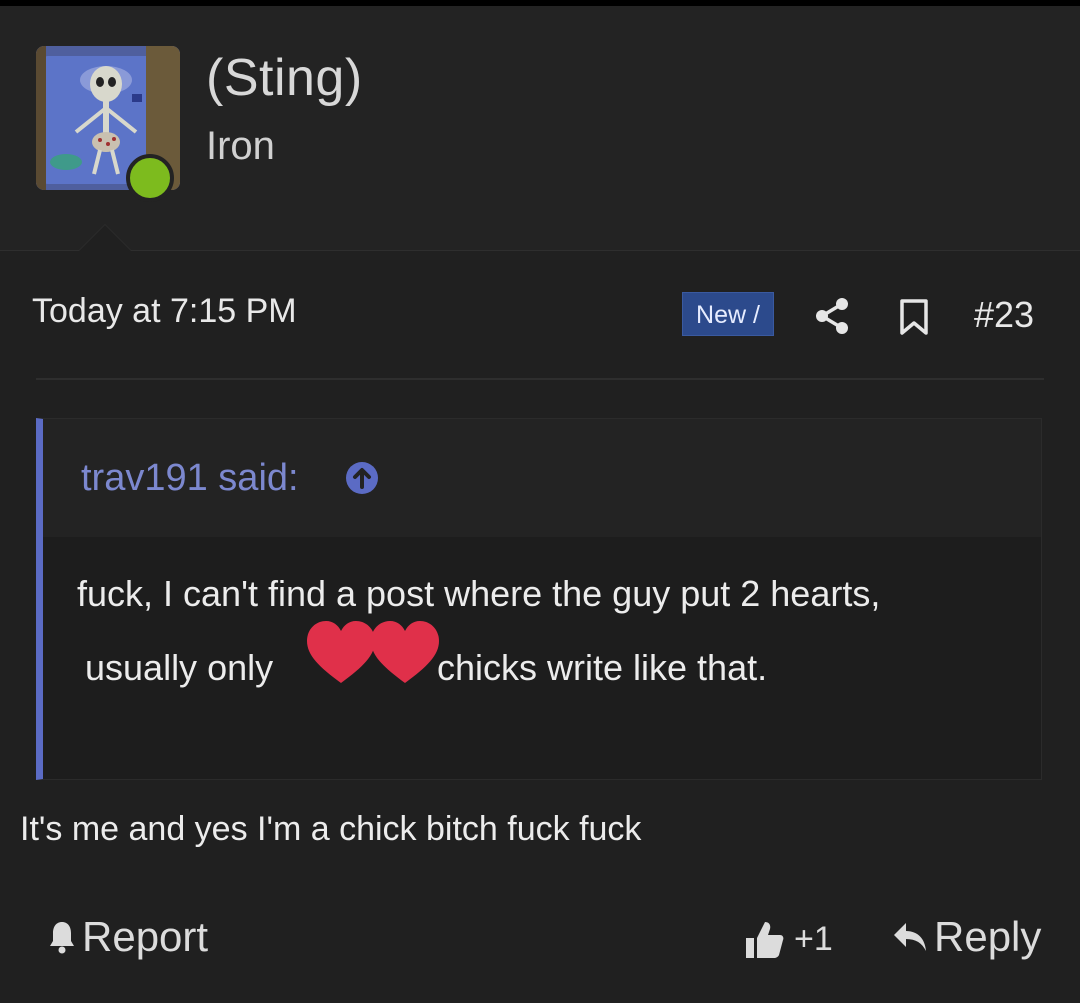  I want to click on online-status-indicator, so click(150, 178).